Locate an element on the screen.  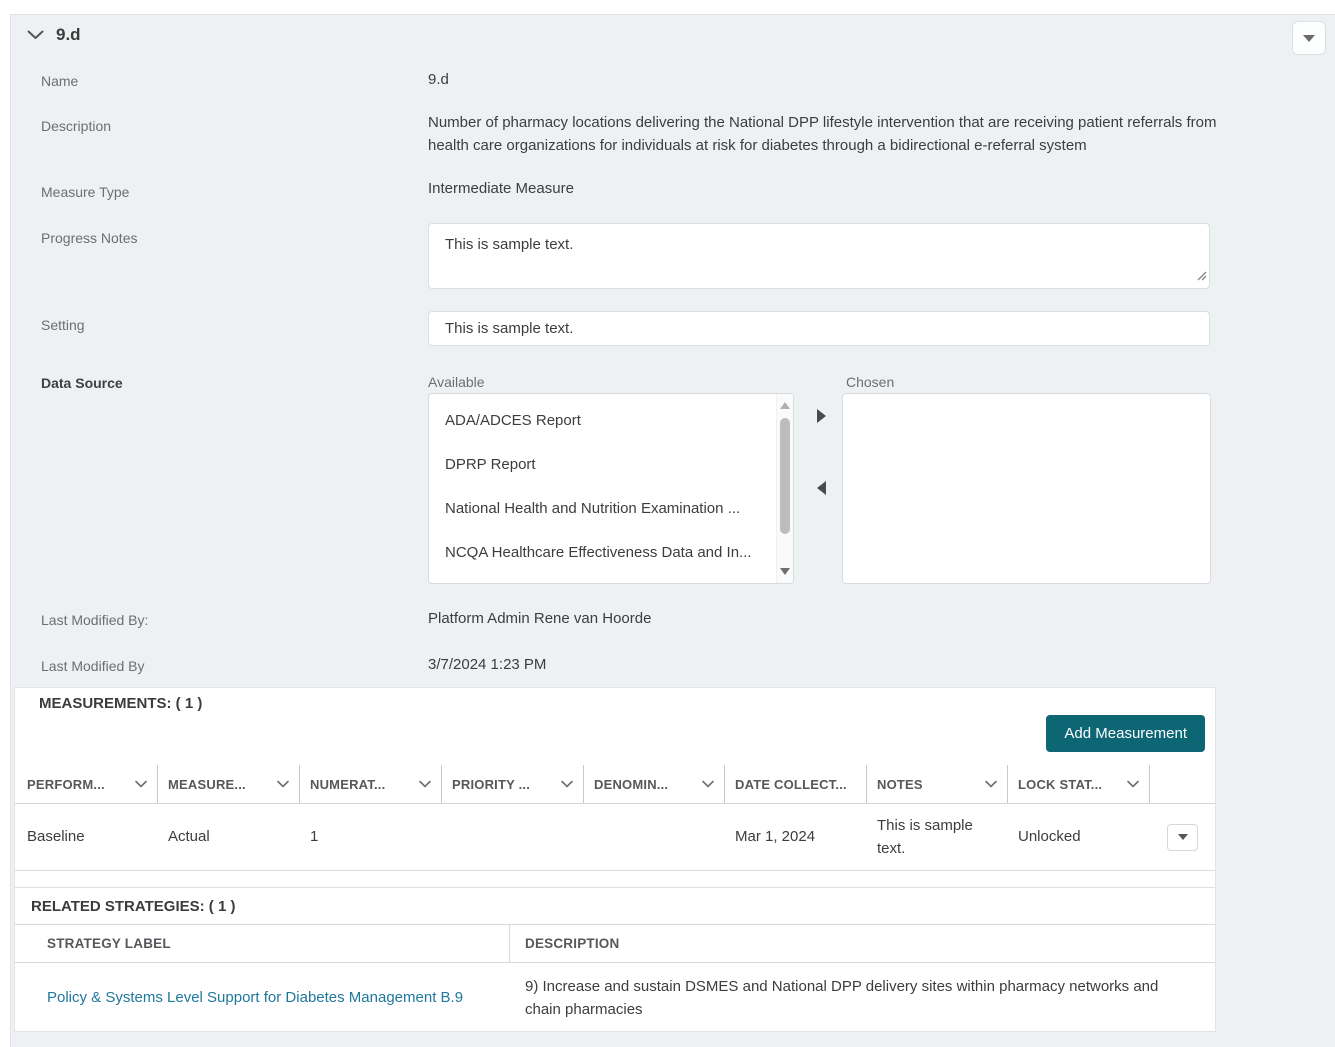
row-actions-cell is located at coordinates (1182, 837).